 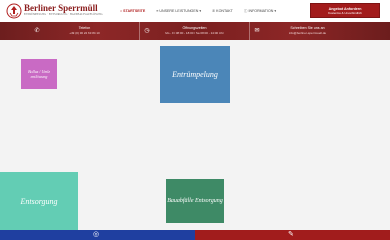 I want to click on info-title: Telefon, so click(x=84, y=28).